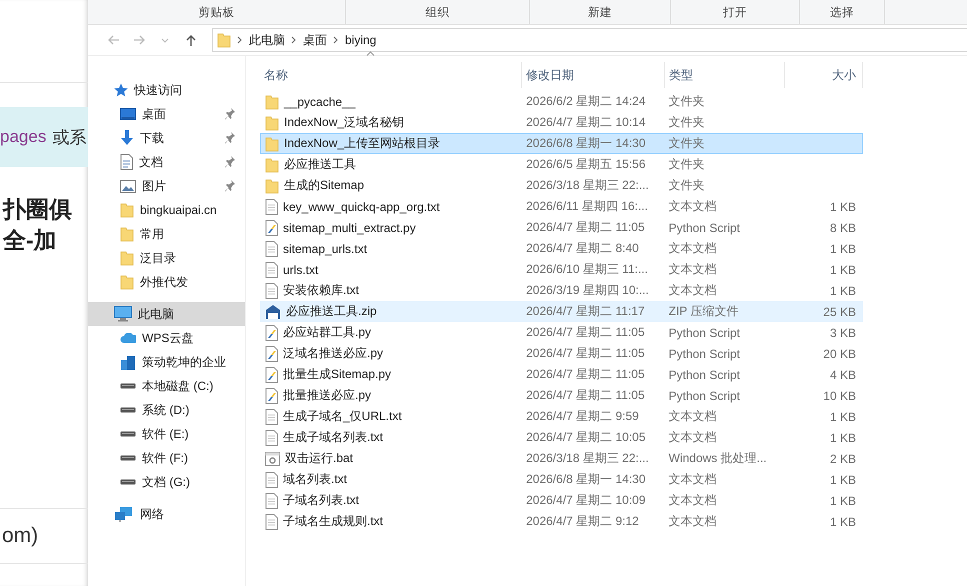 This screenshot has height=586, width=967. I want to click on gear-file-icon, so click(272, 459).